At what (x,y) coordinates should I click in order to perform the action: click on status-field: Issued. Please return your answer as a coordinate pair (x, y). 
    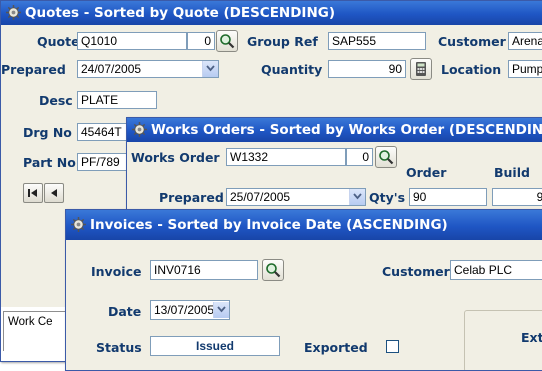
    Looking at the image, I should click on (215, 346).